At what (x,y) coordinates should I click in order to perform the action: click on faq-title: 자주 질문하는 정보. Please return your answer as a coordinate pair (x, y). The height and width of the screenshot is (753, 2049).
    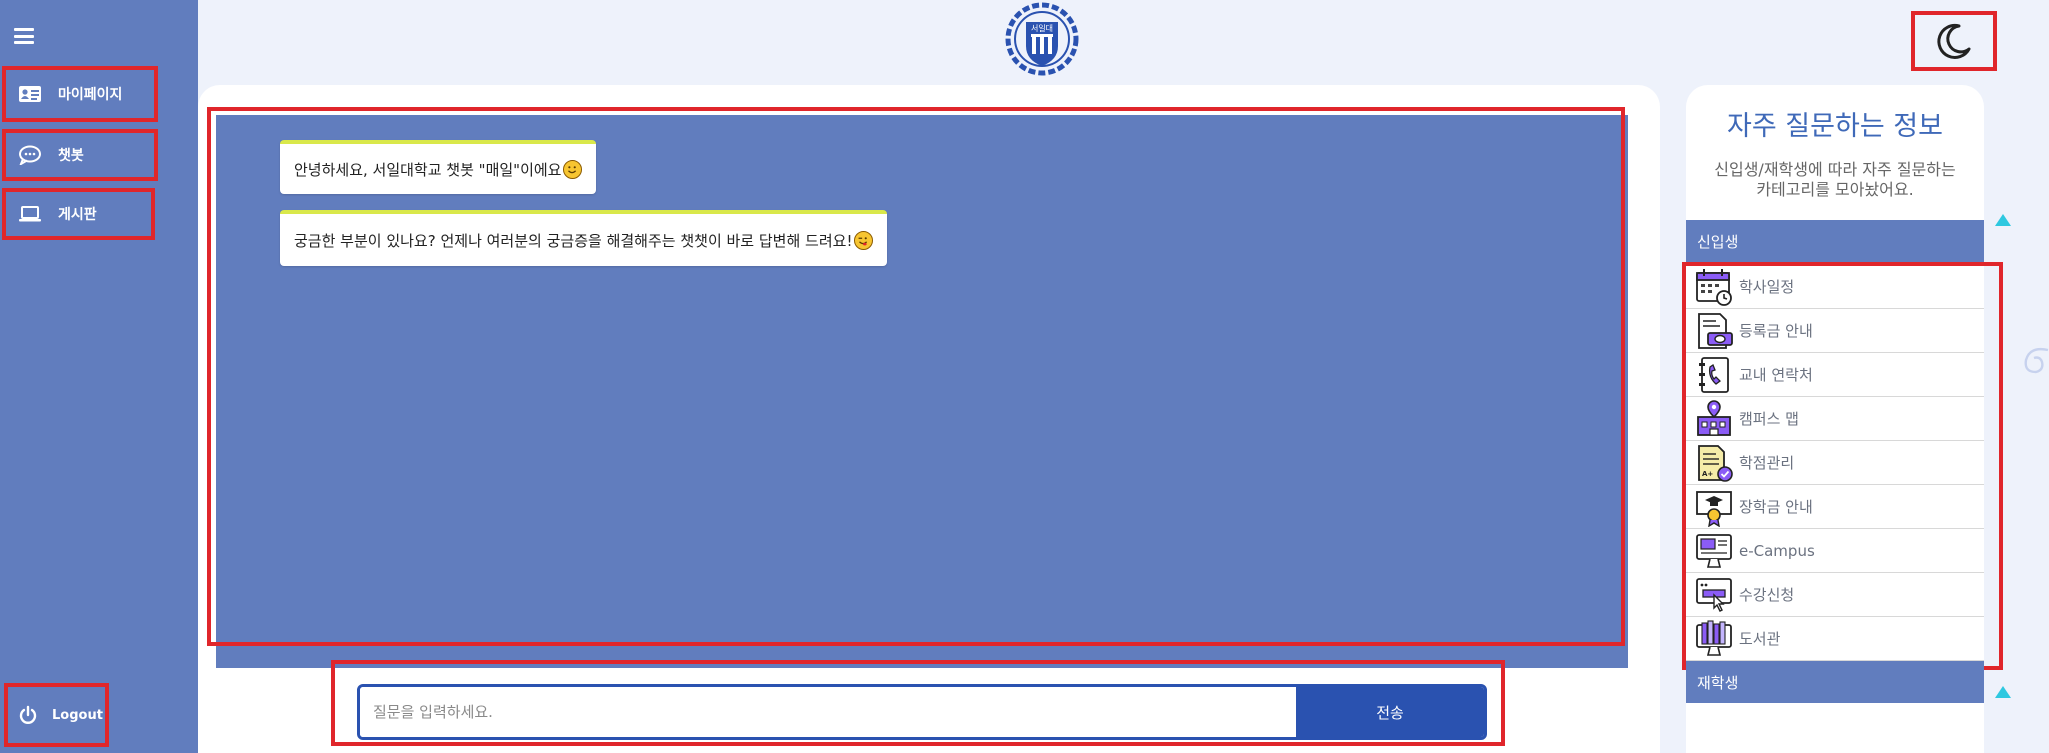
    Looking at the image, I should click on (1835, 126).